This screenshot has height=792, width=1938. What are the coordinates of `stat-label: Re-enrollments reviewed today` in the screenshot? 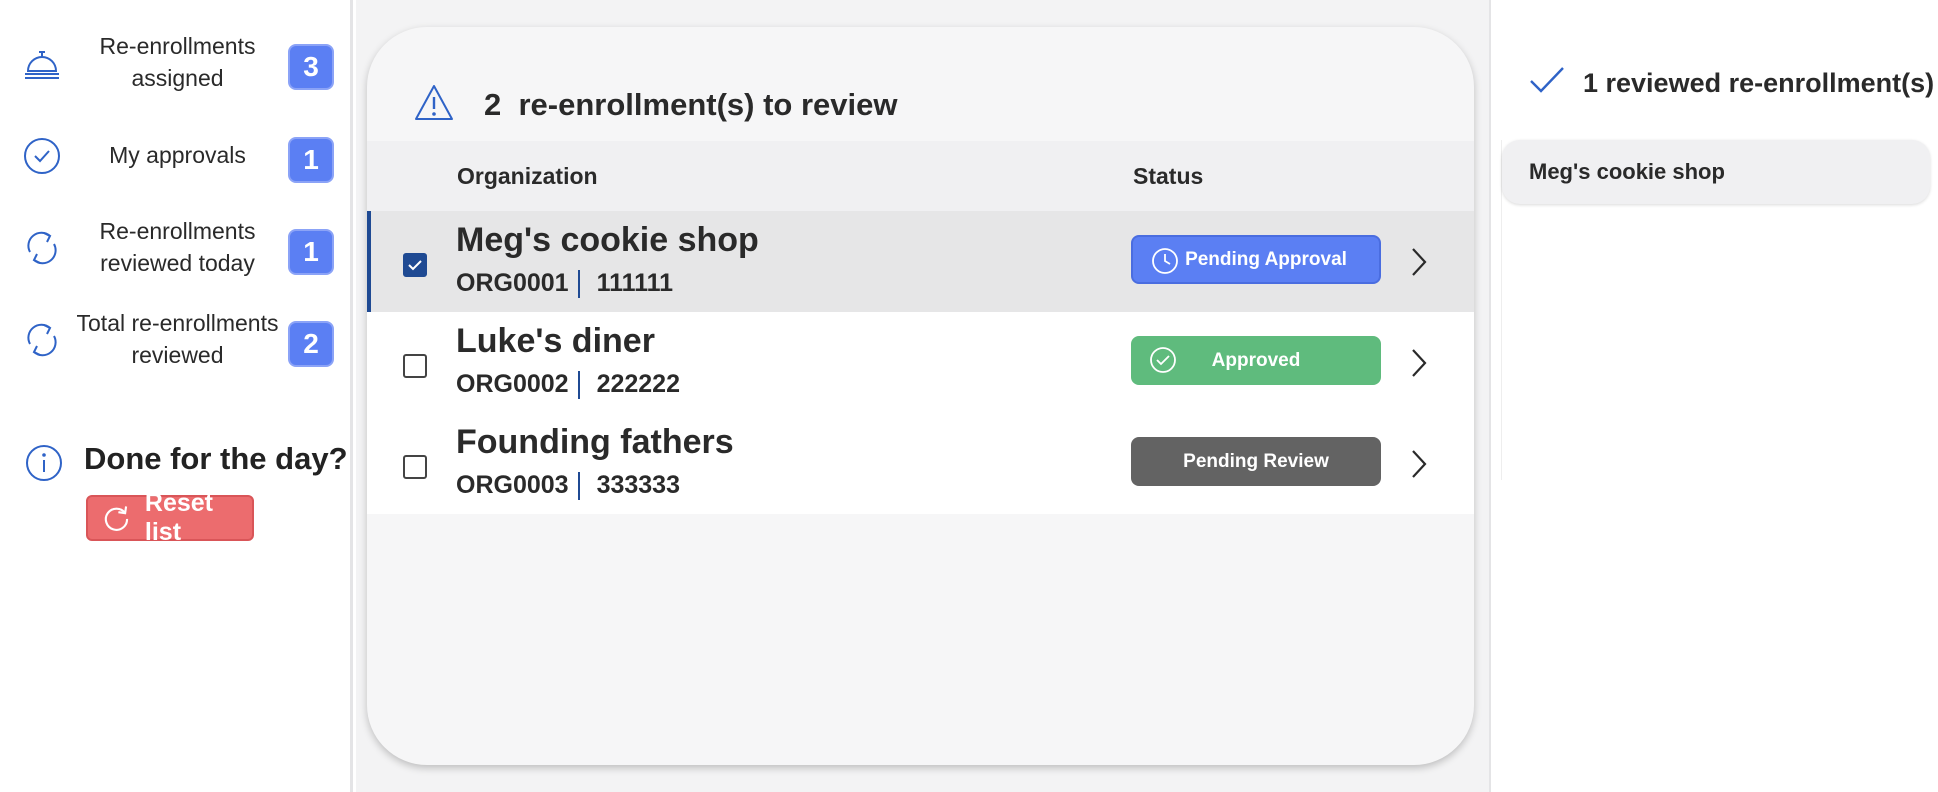 It's located at (177, 247).